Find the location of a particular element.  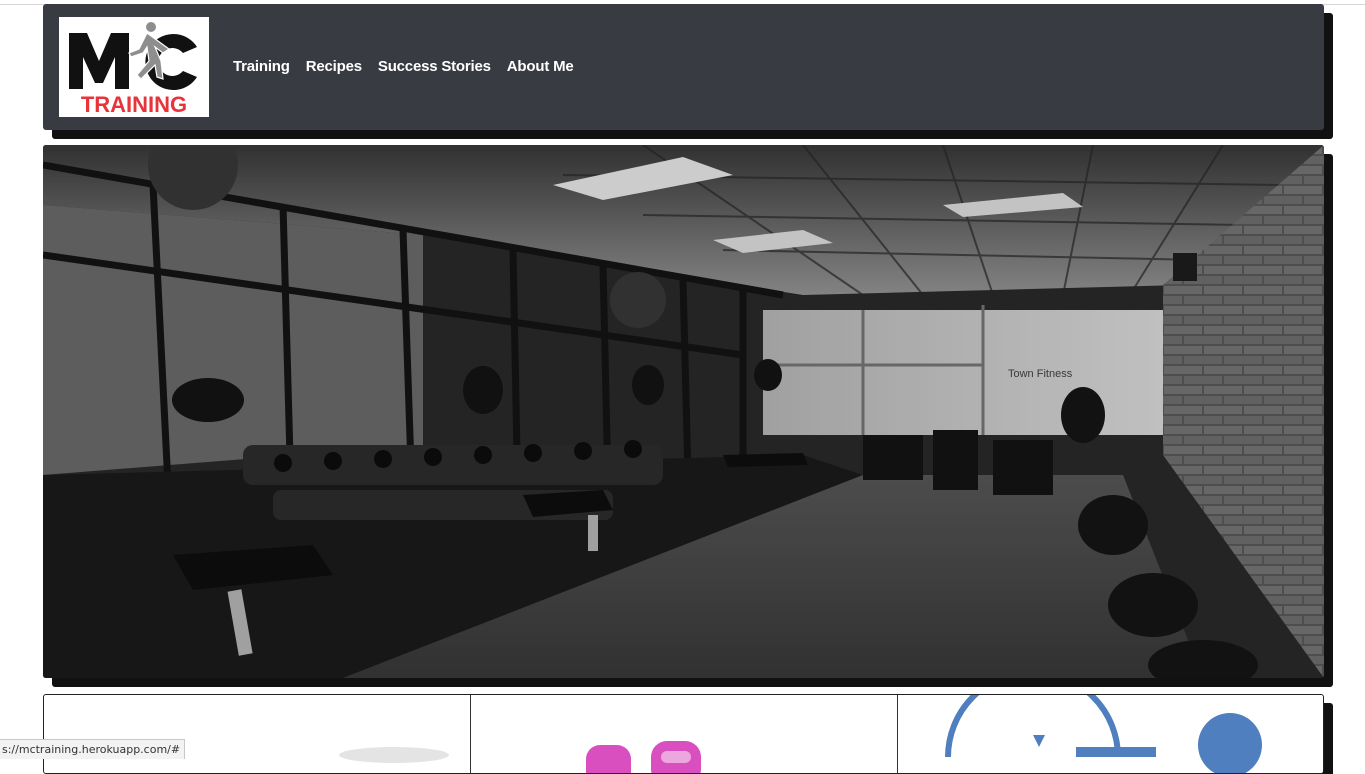

card-recipes is located at coordinates (684, 734).